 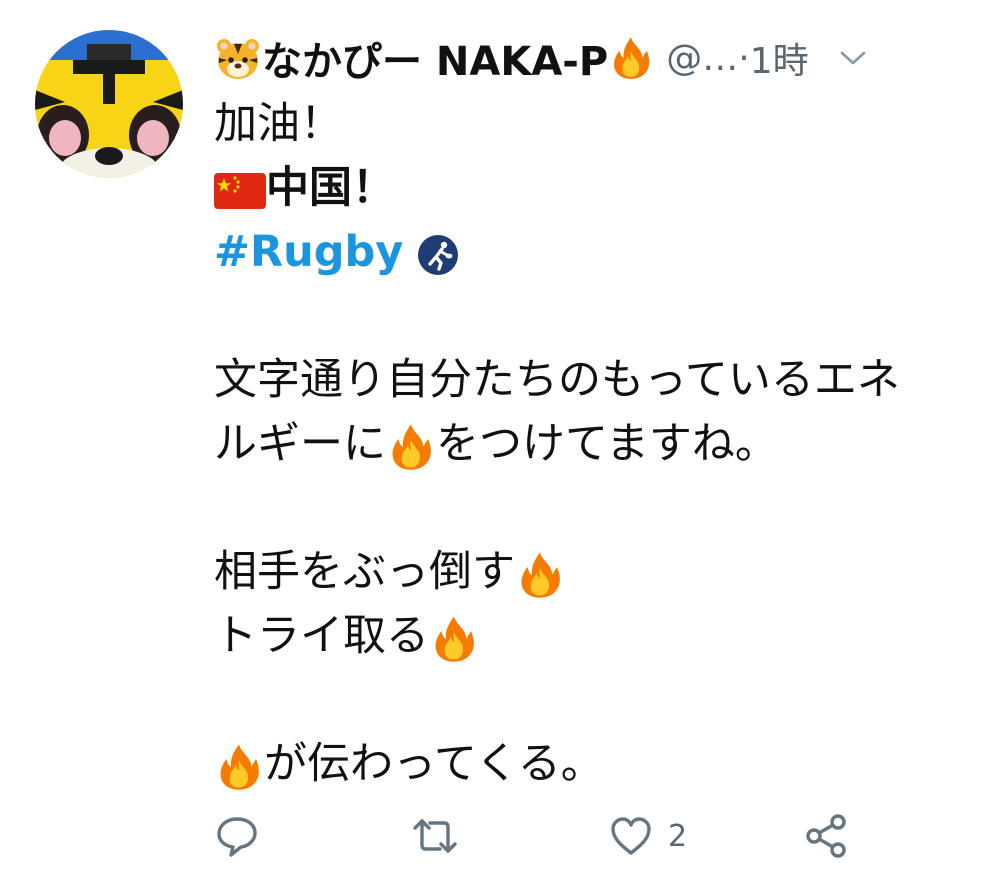 What do you see at coordinates (557, 380) in the screenshot?
I see `tweet-line: 文字通り自分たちのもっているエネ` at bounding box center [557, 380].